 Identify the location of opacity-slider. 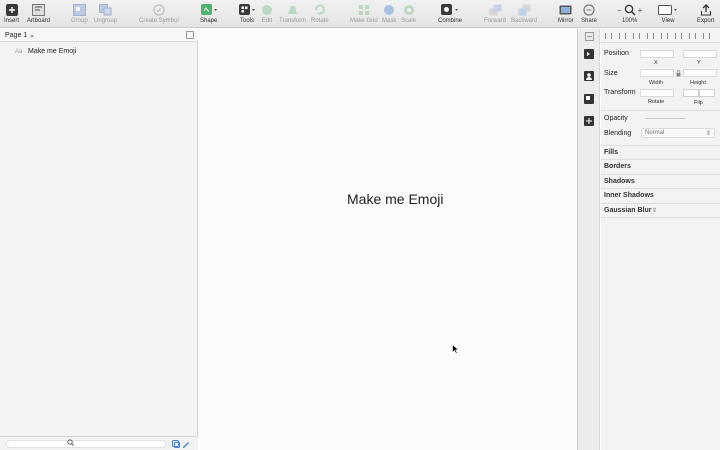
(665, 118).